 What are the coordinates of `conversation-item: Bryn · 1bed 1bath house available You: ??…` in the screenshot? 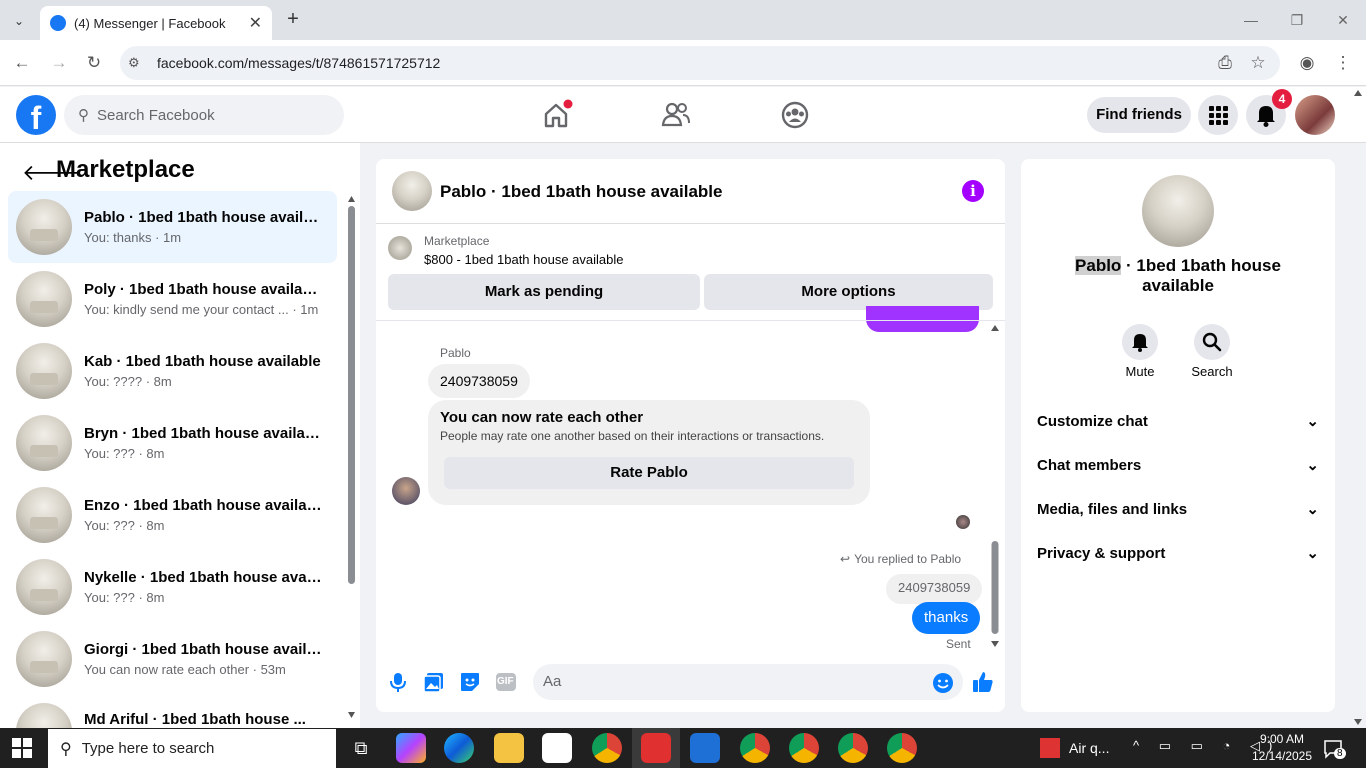 It's located at (172, 443).